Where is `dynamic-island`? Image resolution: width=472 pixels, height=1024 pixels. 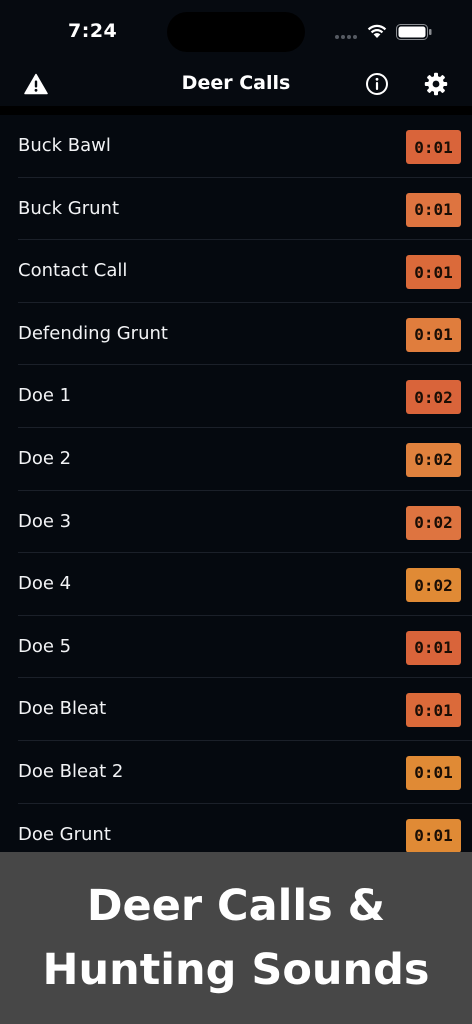 dynamic-island is located at coordinates (236, 32).